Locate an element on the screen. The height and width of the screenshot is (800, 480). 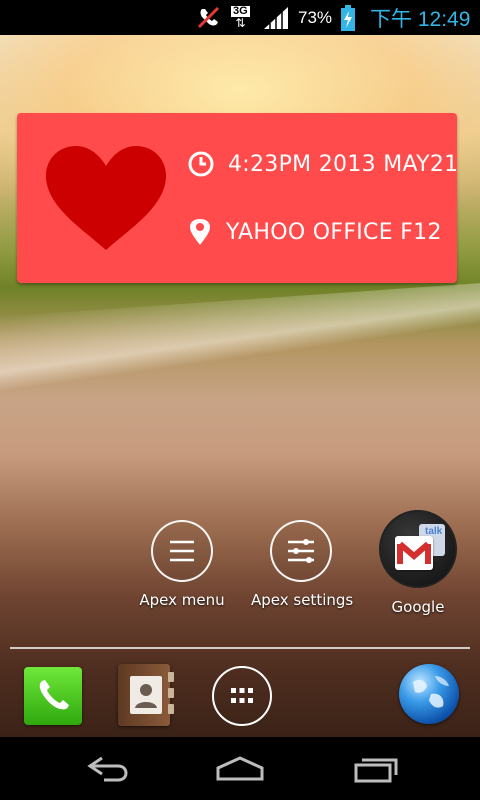
navigation-bar is located at coordinates (240, 768).